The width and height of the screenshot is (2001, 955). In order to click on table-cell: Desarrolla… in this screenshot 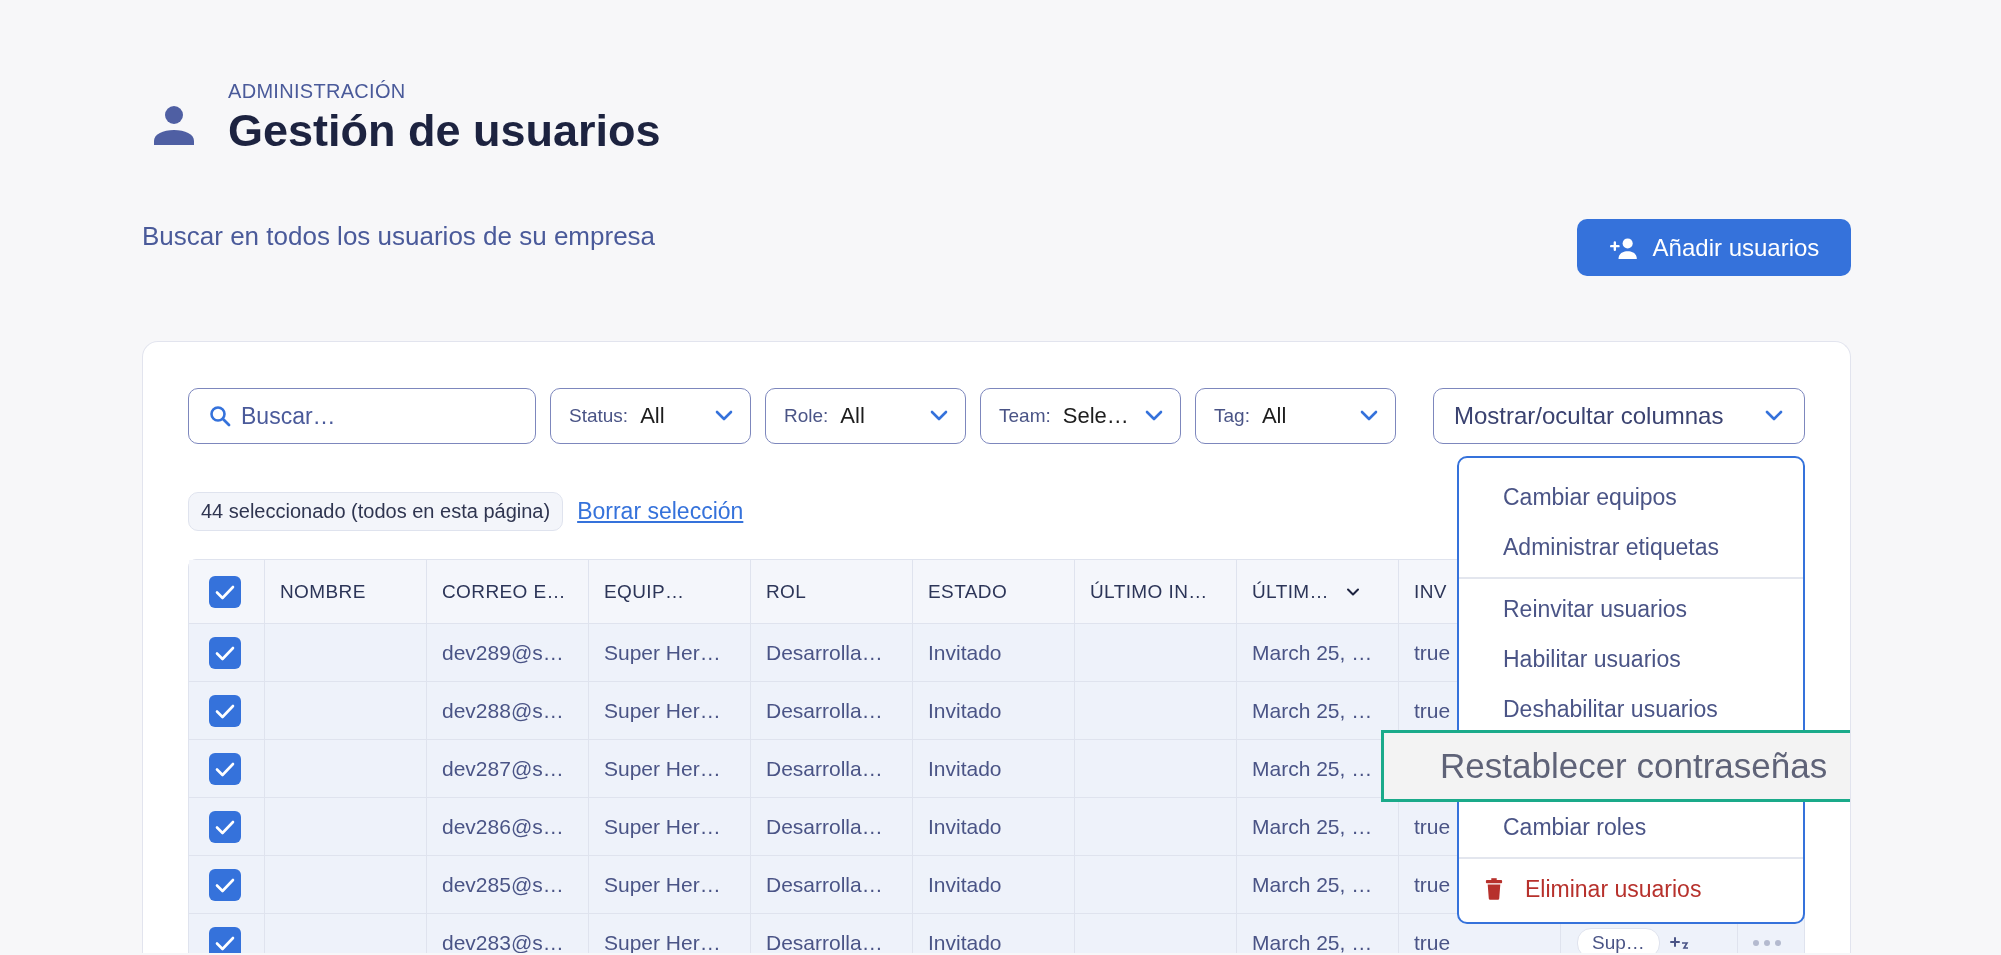, I will do `click(831, 933)`.